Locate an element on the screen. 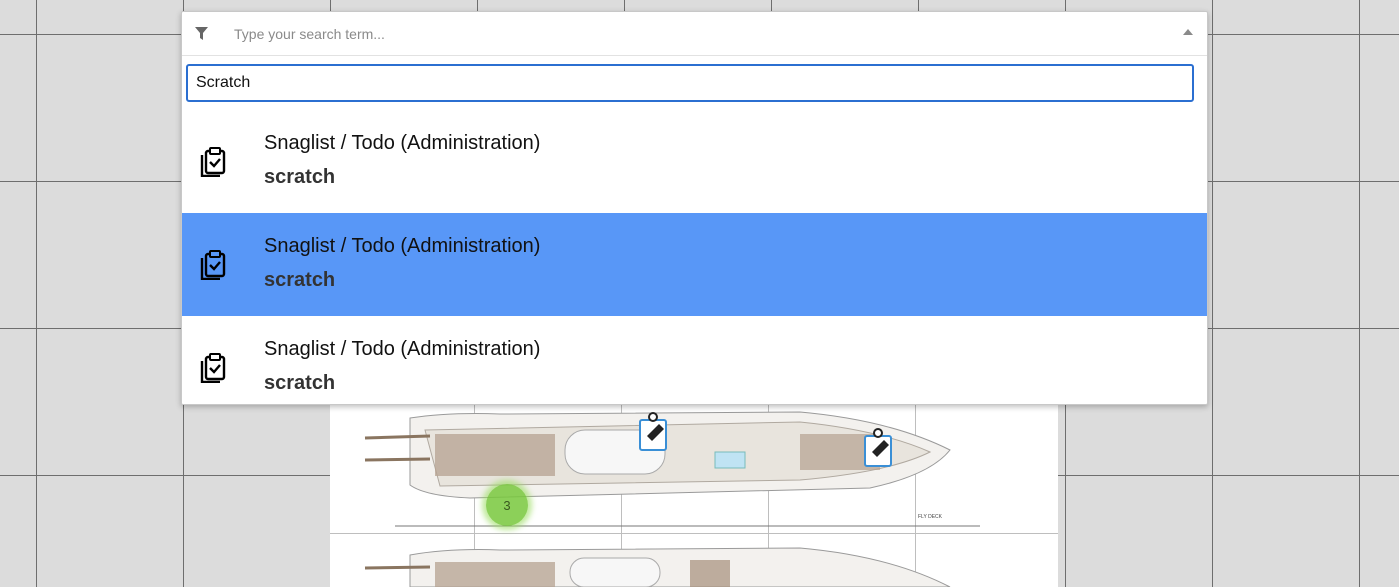 Image resolution: width=1399 pixels, height=587 pixels. result-item-selected: Snaglist / Todo (Administration) scratch is located at coordinates (694, 264).